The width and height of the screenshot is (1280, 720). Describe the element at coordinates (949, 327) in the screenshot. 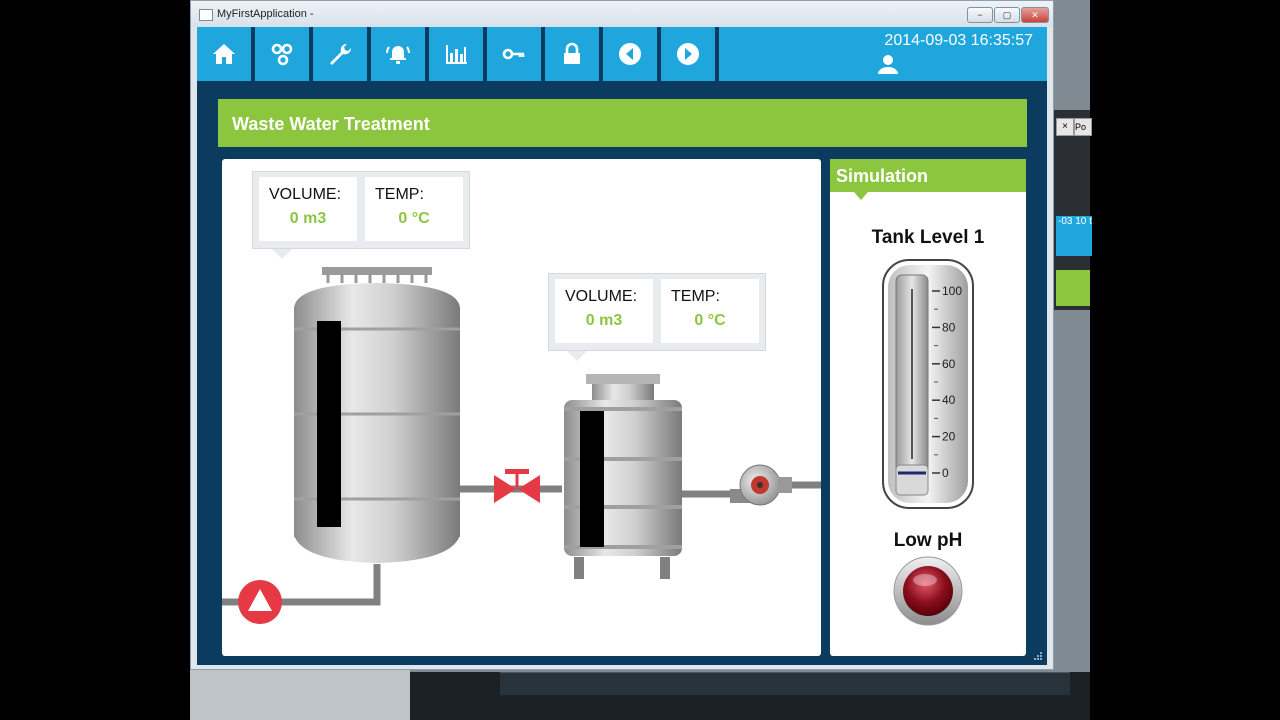

I see `gauge-tick-label: 80` at that location.